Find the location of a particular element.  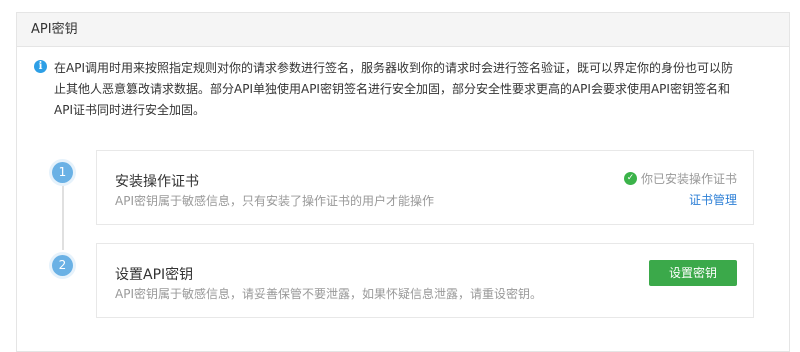

step-2-number: 2 is located at coordinates (62, 265).